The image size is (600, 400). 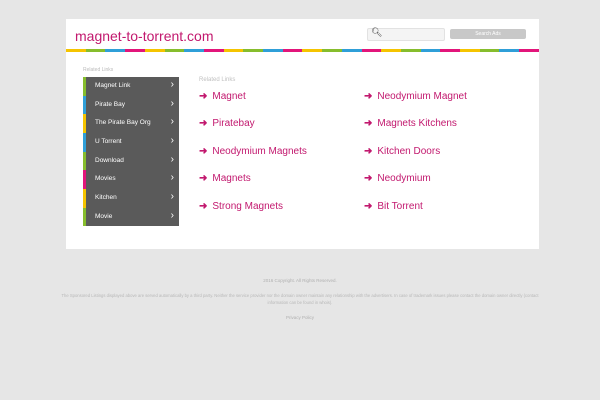 What do you see at coordinates (106, 198) in the screenshot?
I see `sidebar-item-label: Kitchen` at bounding box center [106, 198].